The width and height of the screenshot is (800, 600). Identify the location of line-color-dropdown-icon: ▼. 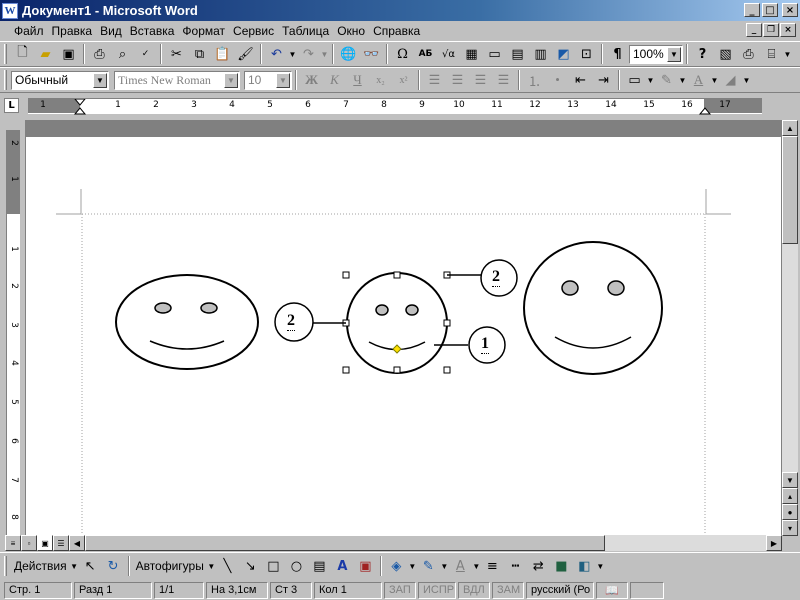
(444, 566).